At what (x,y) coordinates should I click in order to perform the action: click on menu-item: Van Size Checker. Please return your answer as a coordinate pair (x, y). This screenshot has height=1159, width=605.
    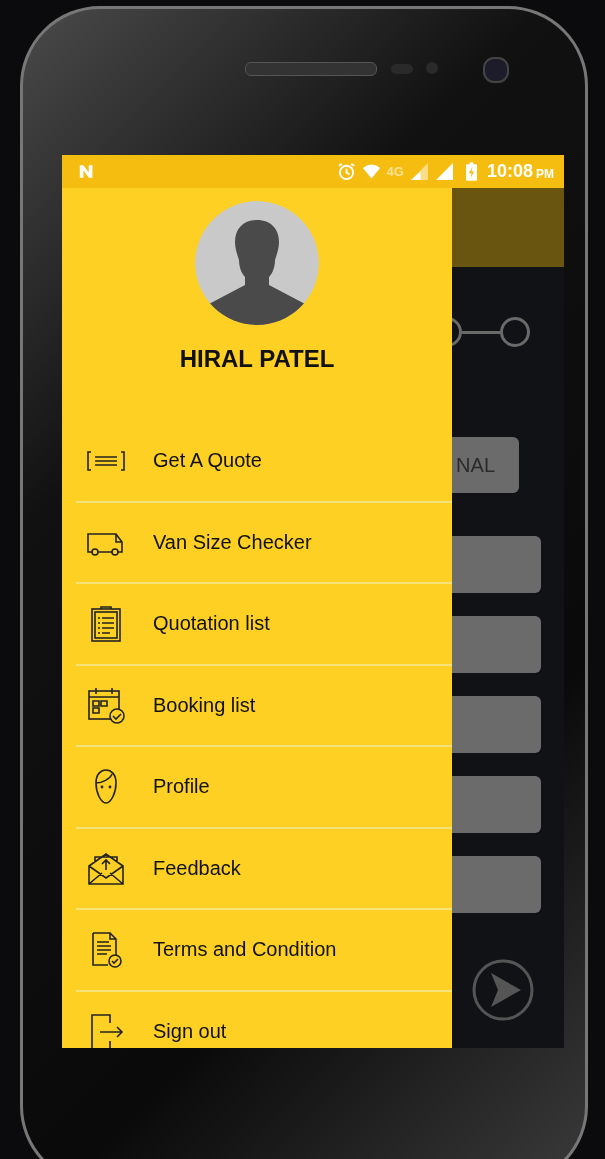
    Looking at the image, I should click on (264, 543).